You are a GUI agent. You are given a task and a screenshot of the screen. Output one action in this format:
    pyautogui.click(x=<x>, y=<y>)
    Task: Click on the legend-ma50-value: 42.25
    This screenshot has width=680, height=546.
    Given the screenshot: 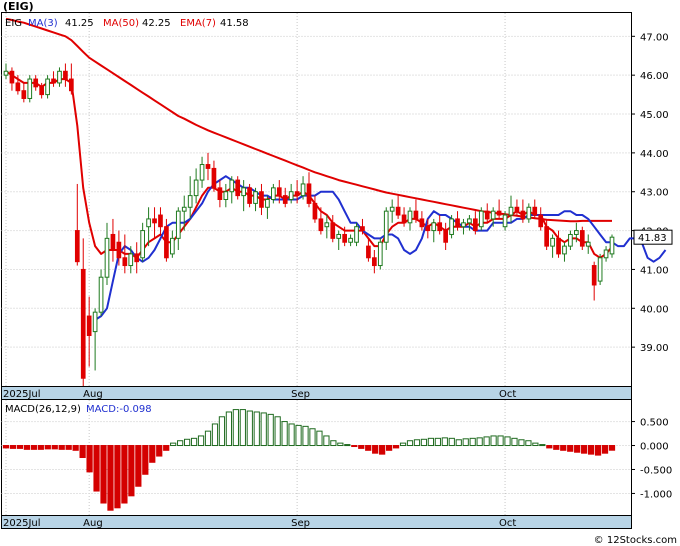 What is the action you would take?
    pyautogui.click(x=156, y=23)
    